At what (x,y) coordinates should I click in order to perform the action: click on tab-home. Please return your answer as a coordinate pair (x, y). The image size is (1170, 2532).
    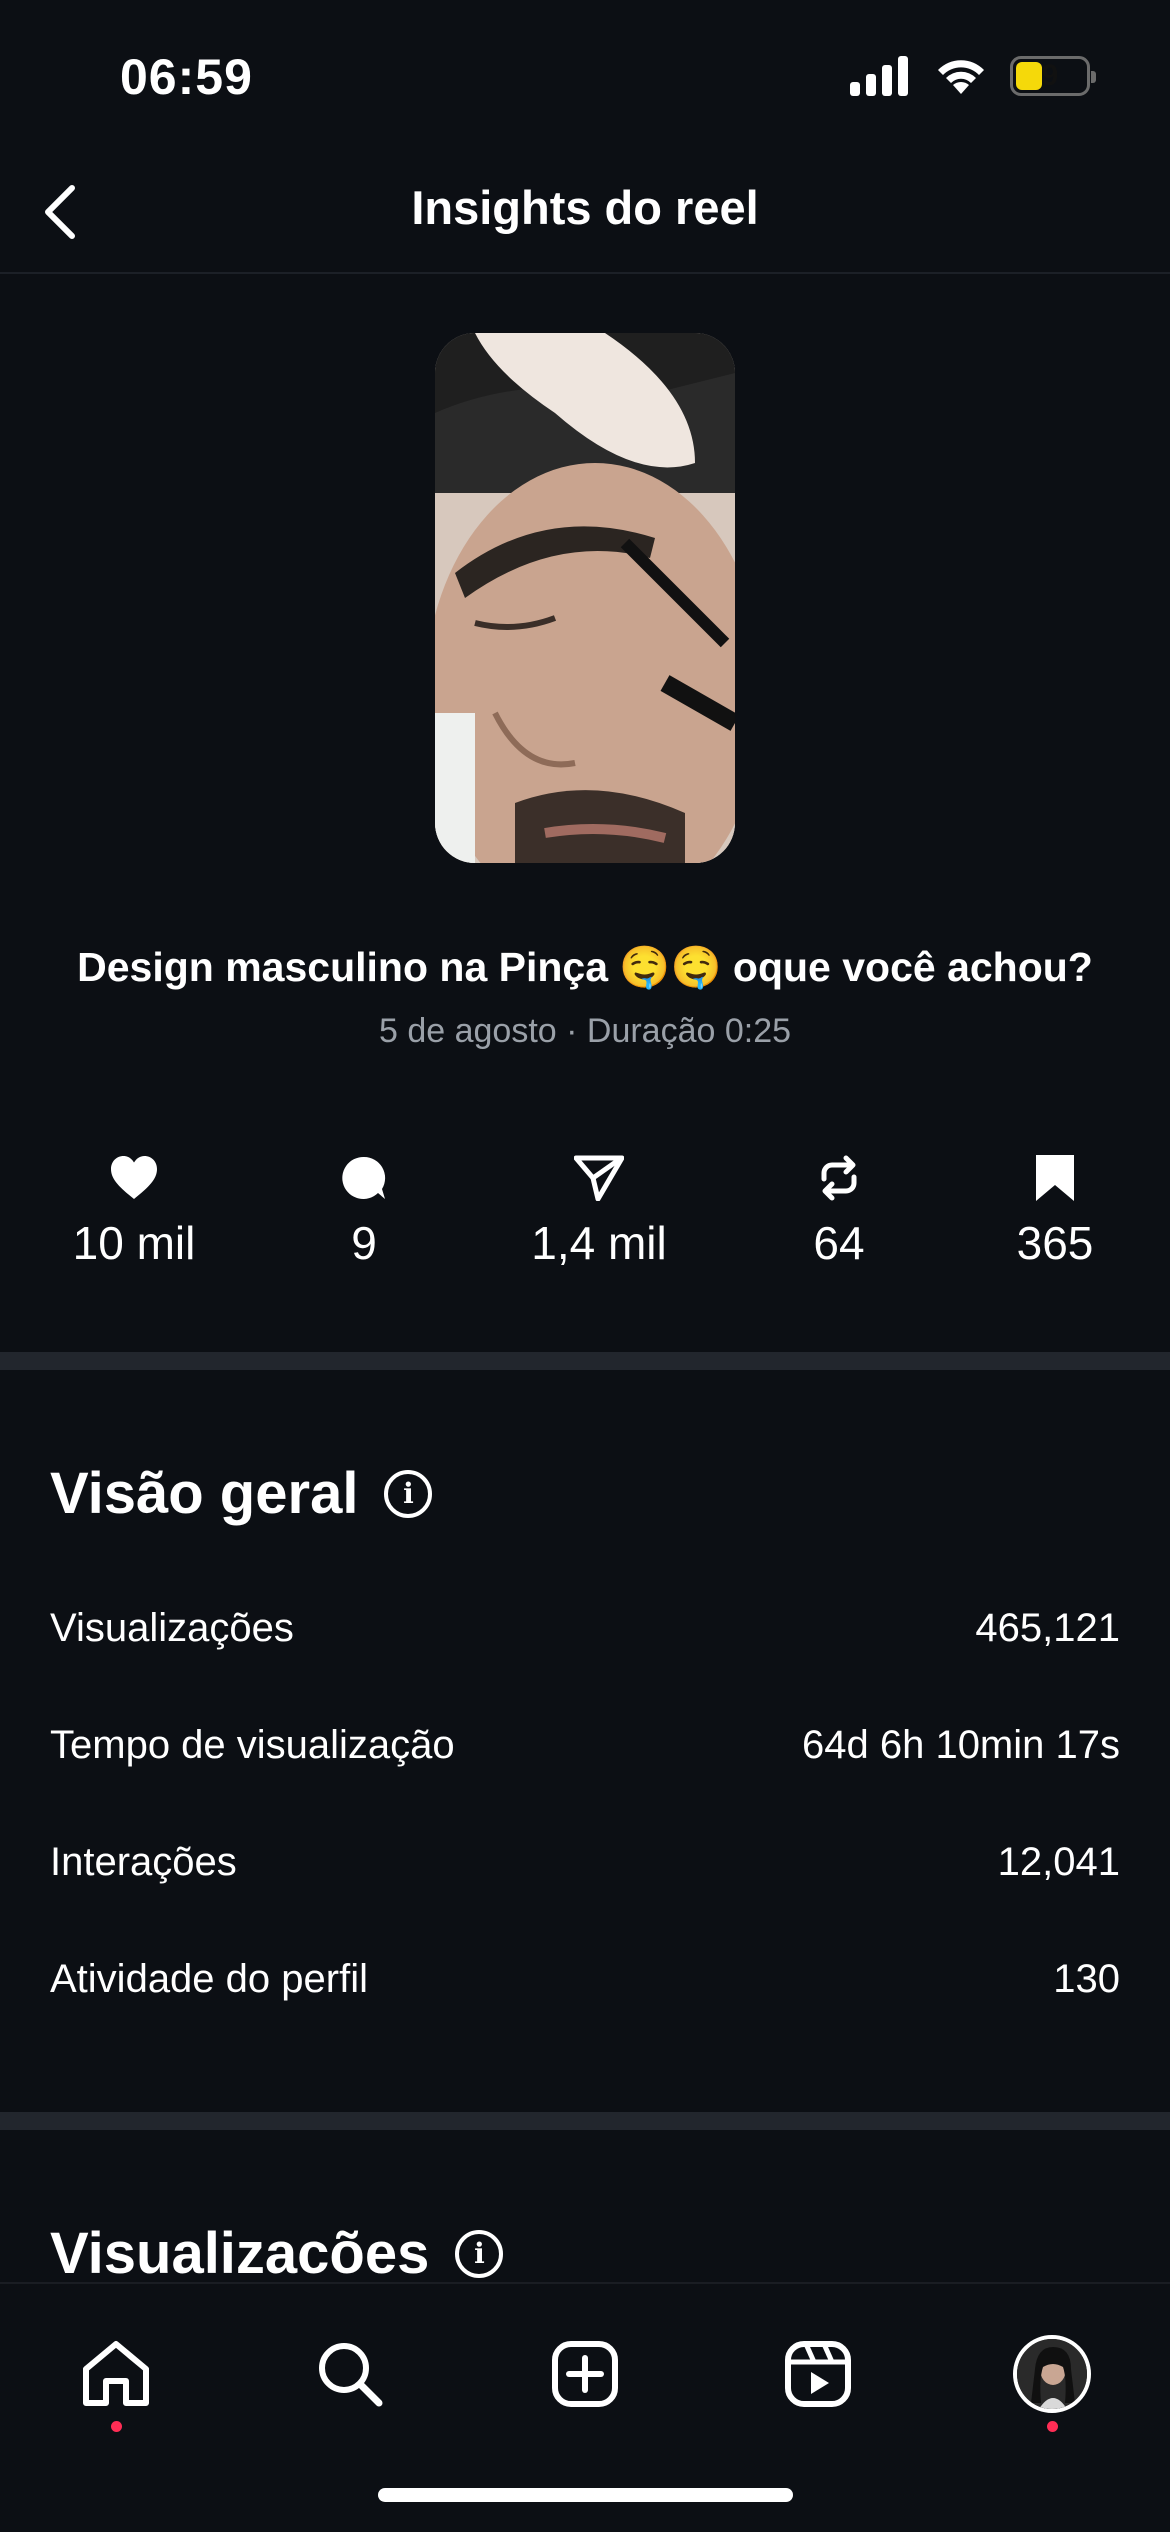
    Looking at the image, I should click on (116, 2378).